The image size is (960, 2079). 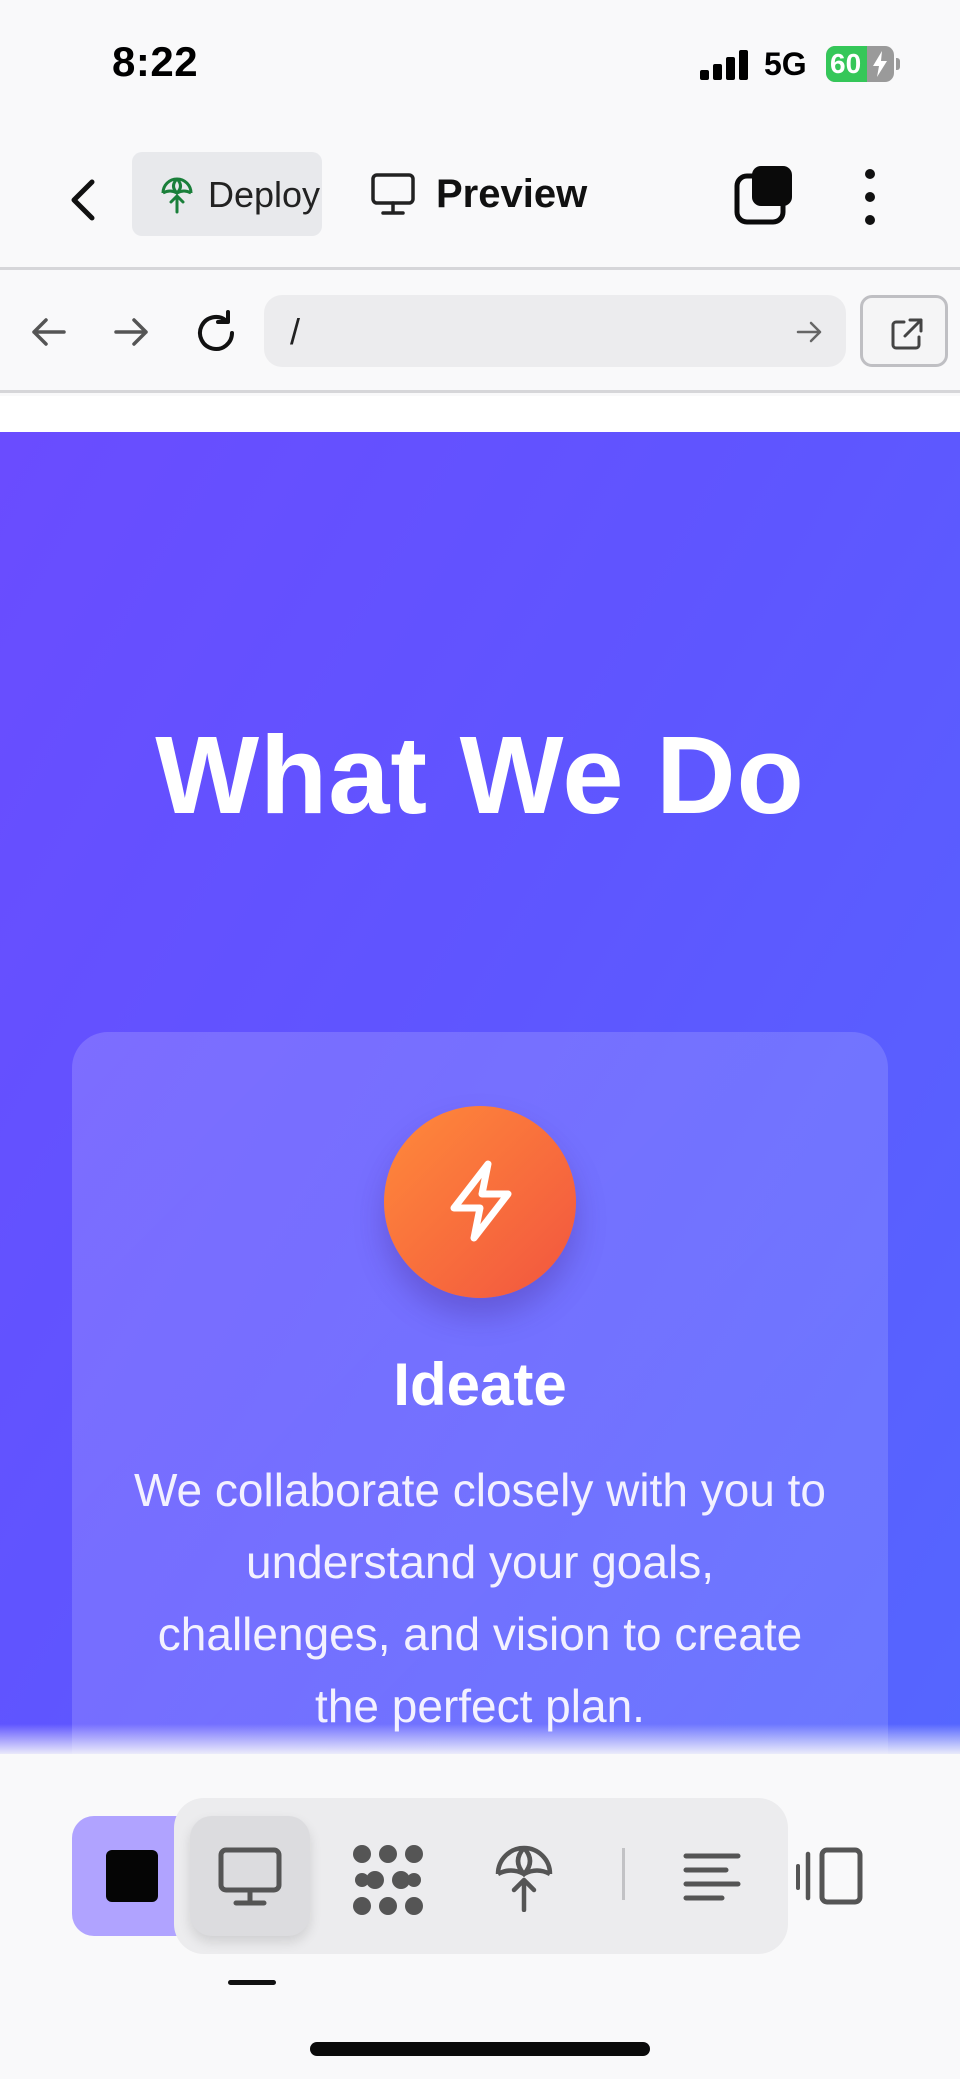 I want to click on preview-top-strip, so click(x=480, y=414).